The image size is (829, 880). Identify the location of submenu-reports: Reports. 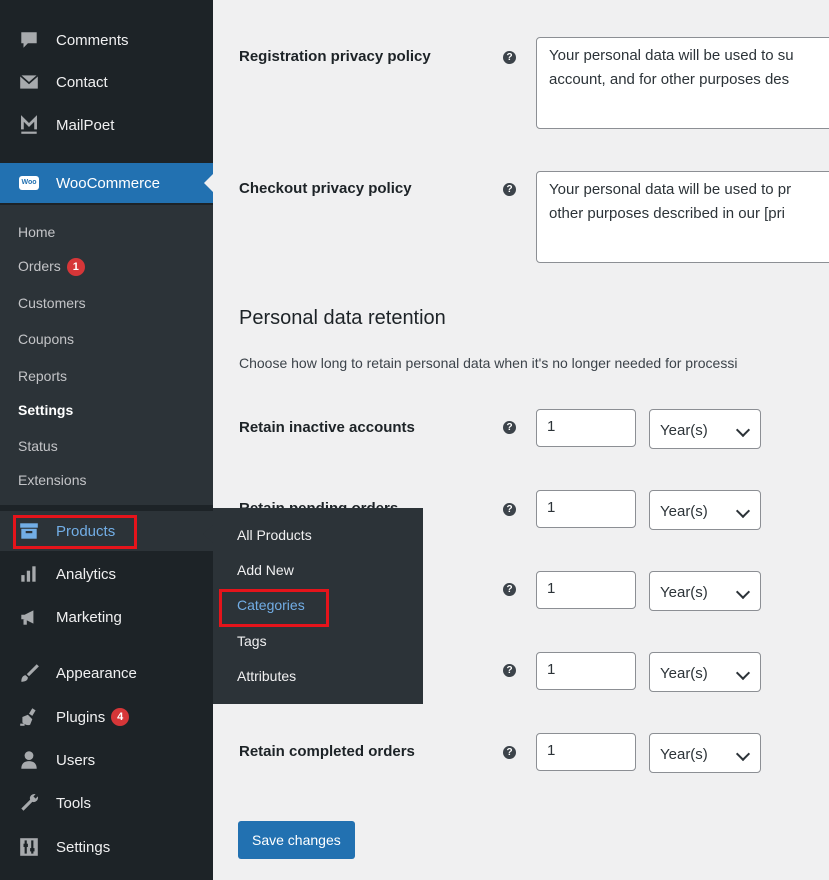
(42, 376).